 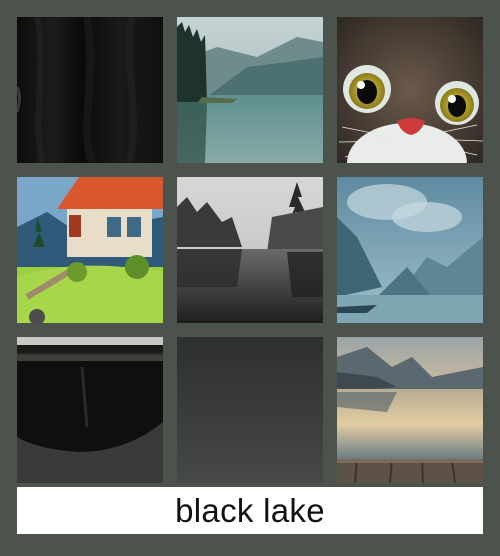 I want to click on image-tile-dark-bowl, so click(x=90, y=410).